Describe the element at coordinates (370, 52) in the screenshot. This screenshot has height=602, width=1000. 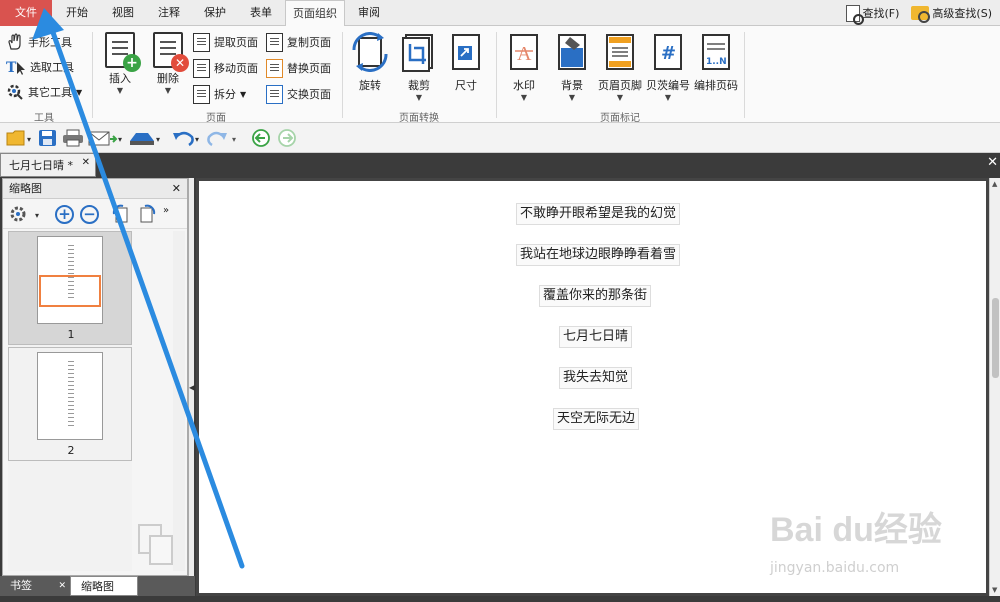
I see `rotate-icon` at that location.